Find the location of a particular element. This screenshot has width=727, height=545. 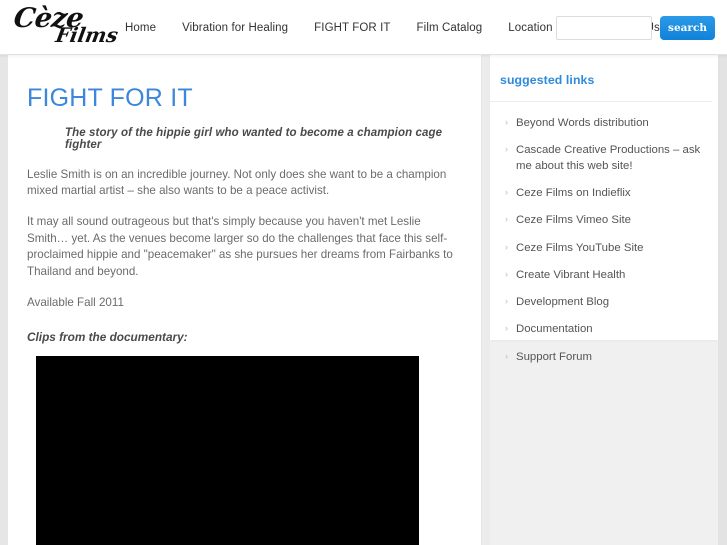

list-item: › Development Blog is located at coordinates (611, 303).